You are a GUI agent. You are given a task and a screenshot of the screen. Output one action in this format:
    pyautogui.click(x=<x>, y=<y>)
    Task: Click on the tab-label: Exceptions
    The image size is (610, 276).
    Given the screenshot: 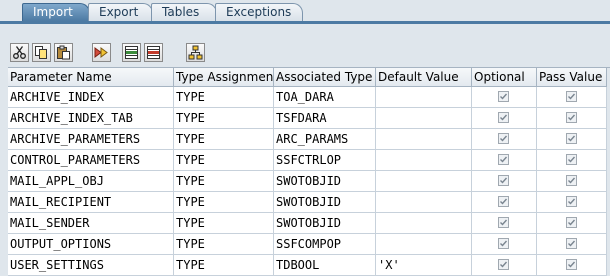 What is the action you would take?
    pyautogui.click(x=259, y=12)
    